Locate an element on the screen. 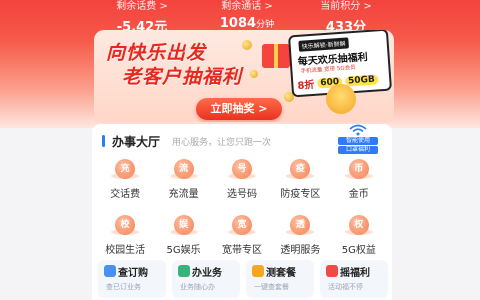 The width and height of the screenshot is (480, 300). test-plan-button: 测套餐 一键查套餐 is located at coordinates (280, 279).